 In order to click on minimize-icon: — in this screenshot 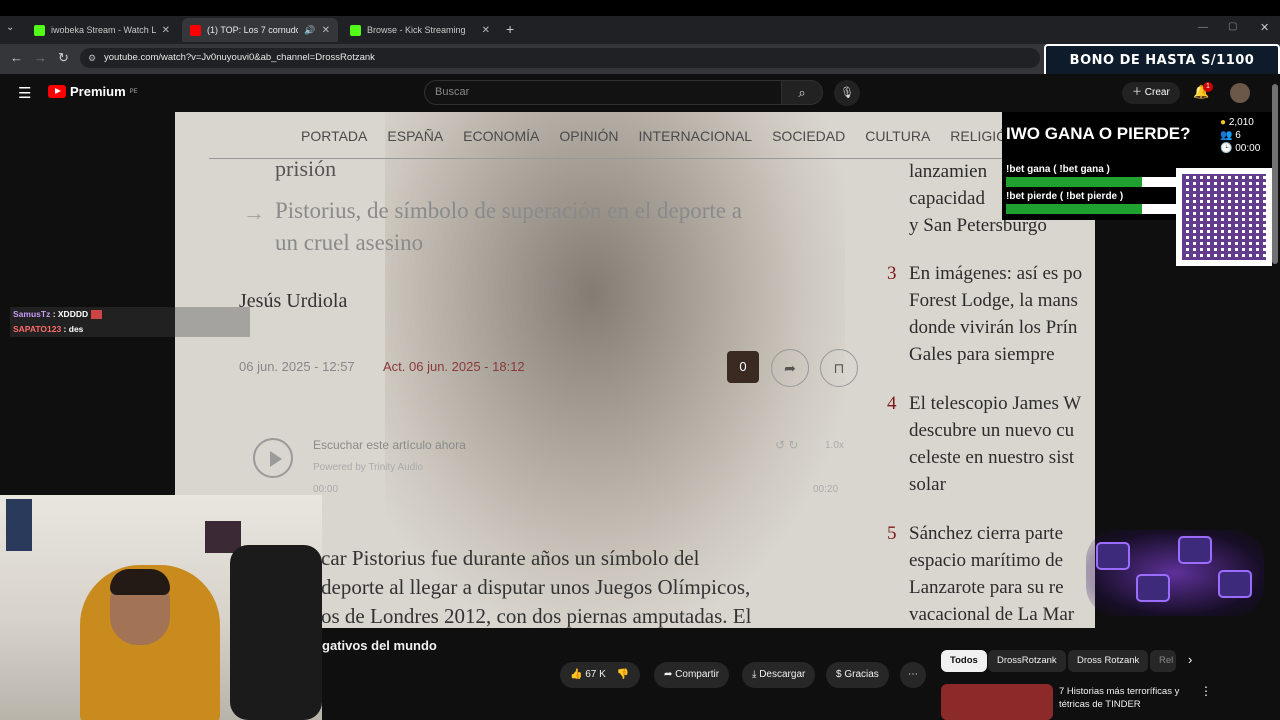, I will do `click(1203, 27)`.